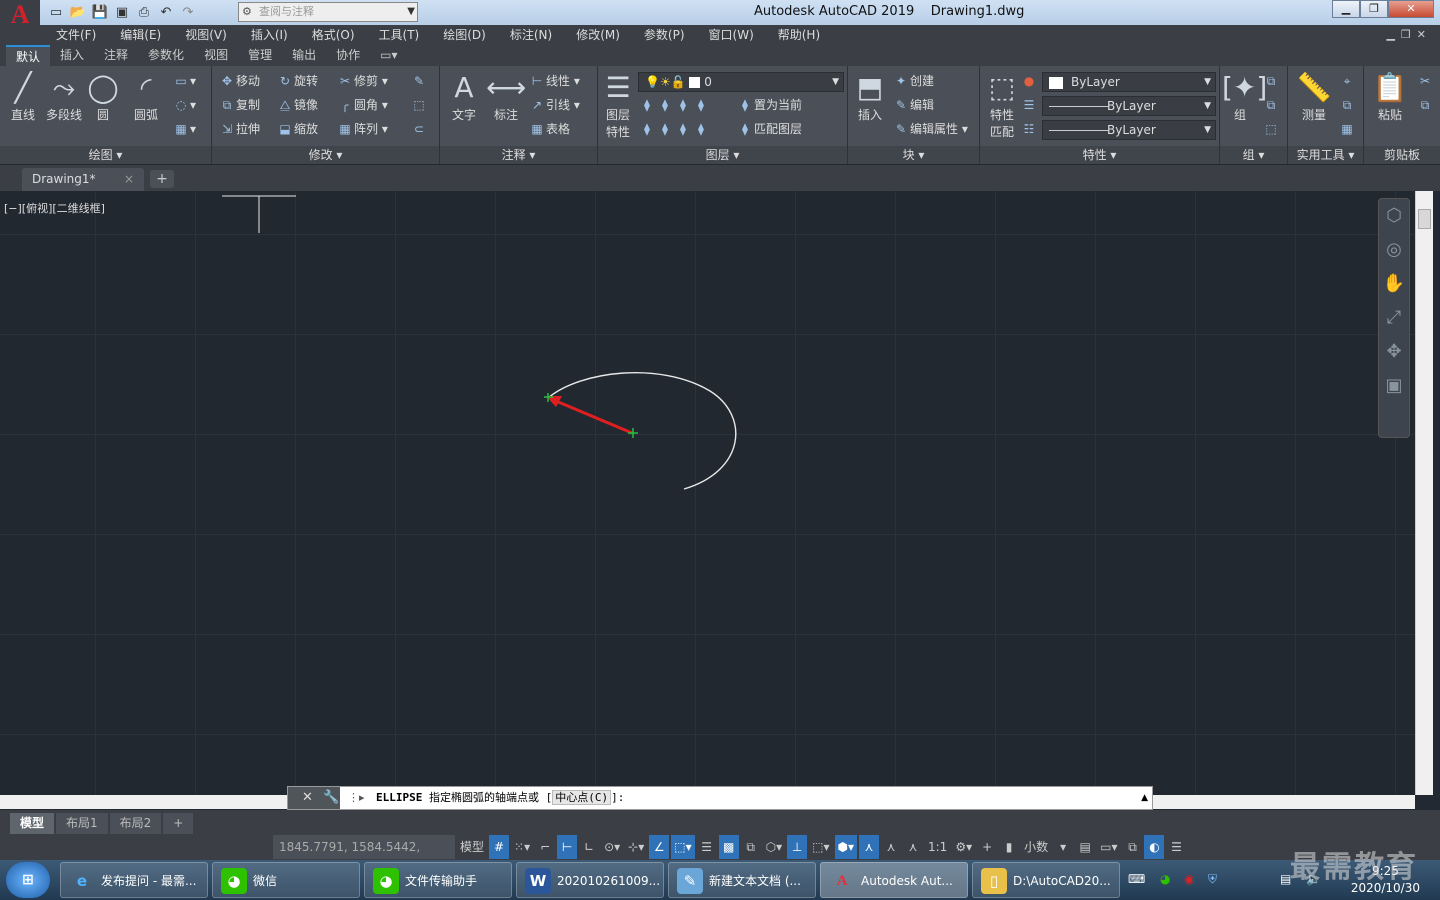  What do you see at coordinates (56, 13) in the screenshot?
I see `new-file-icon: ▭` at bounding box center [56, 13].